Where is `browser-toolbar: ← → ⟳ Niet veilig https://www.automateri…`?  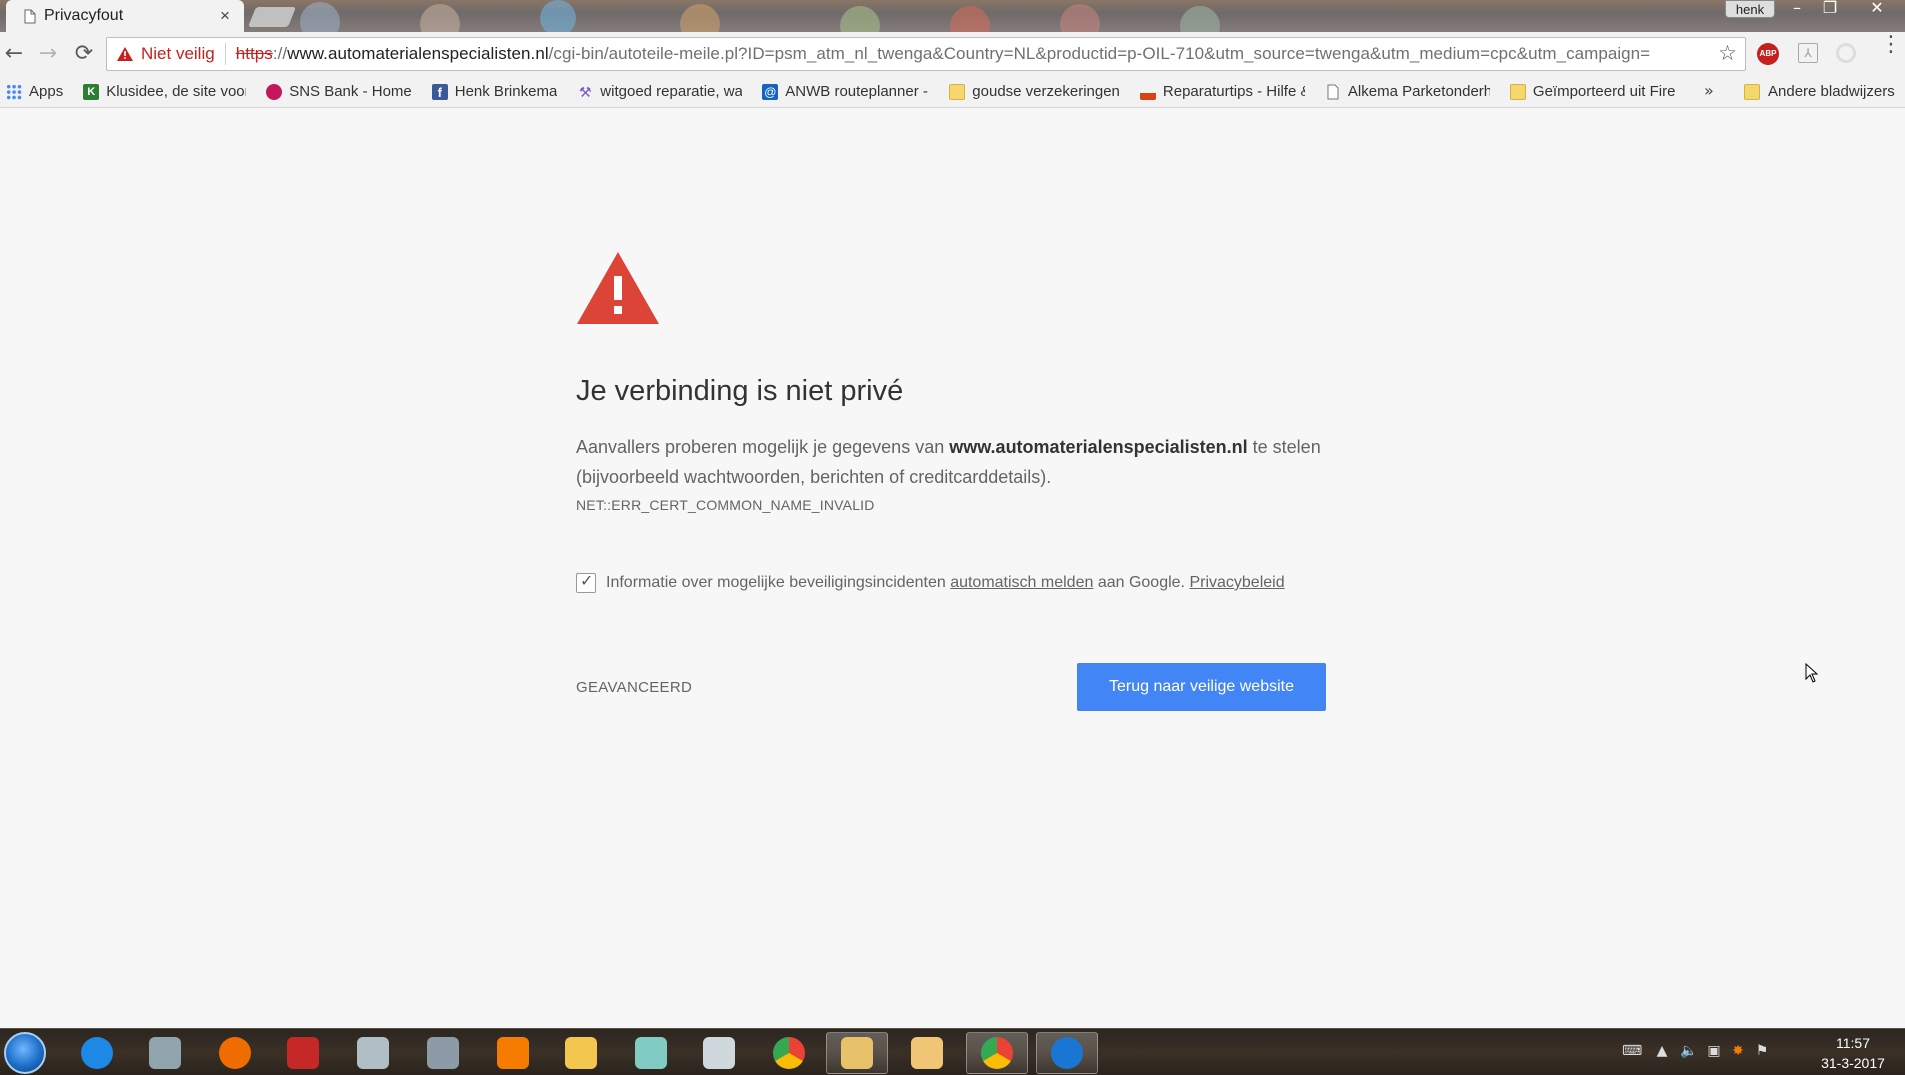
browser-toolbar: ← → ⟳ Niet veilig https://www.automateri… is located at coordinates (952, 54).